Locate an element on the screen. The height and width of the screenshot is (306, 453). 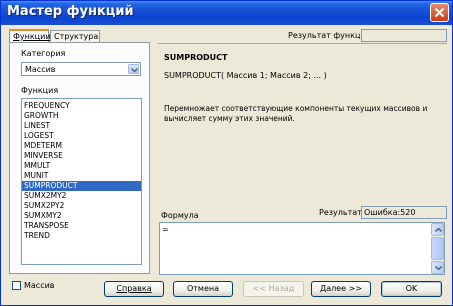
function-name: SUMPRODUCT is located at coordinates (196, 57).